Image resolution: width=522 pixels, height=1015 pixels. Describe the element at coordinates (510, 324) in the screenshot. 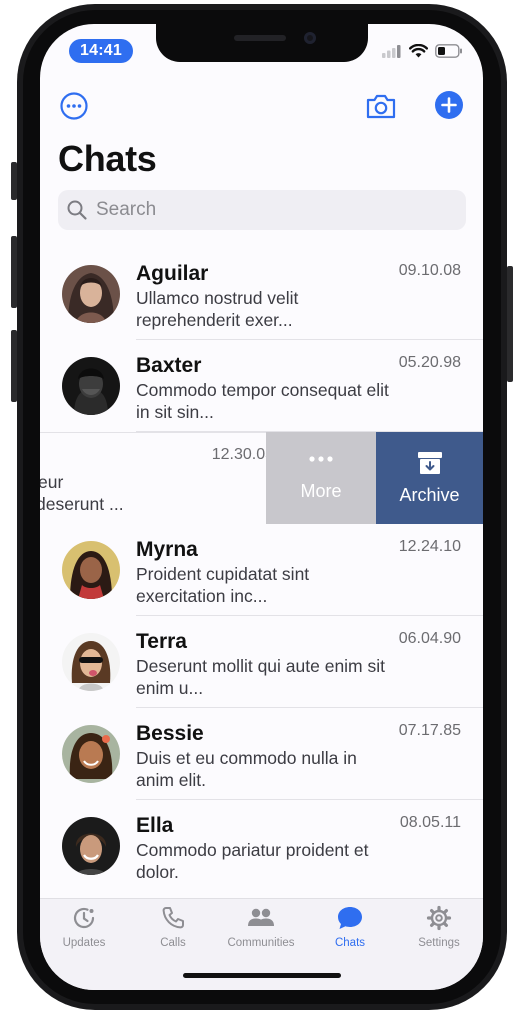

I see `power-button` at that location.